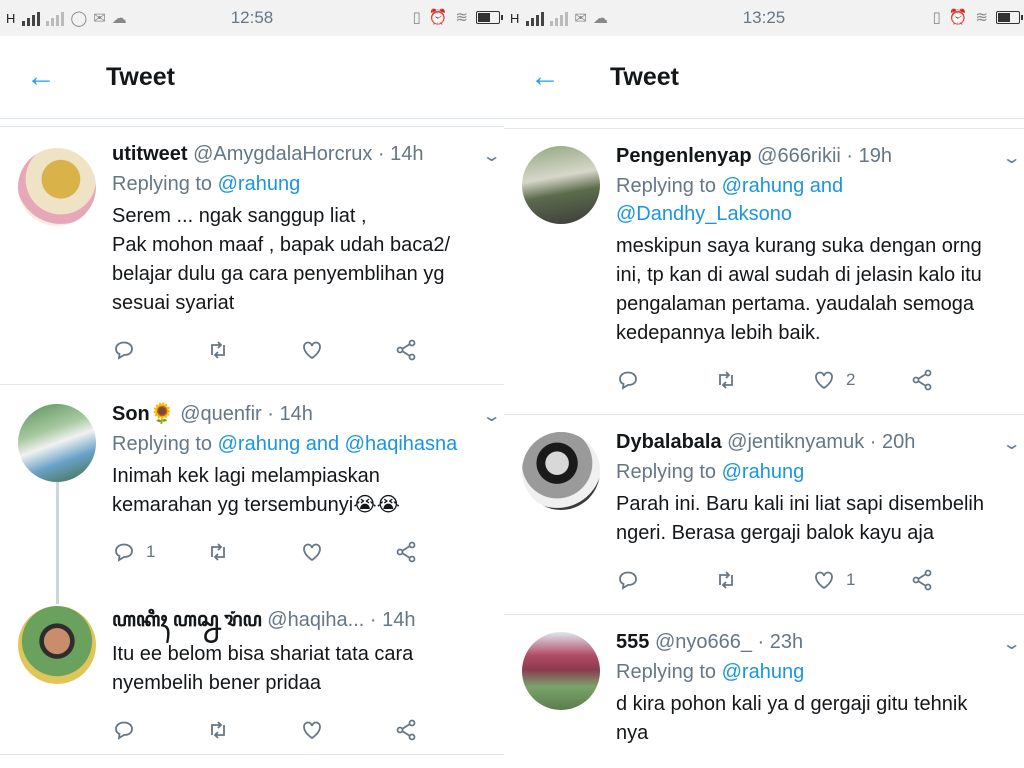 The image size is (1024, 768). What do you see at coordinates (861, 580) in the screenshot?
I see `like-button: 1` at bounding box center [861, 580].